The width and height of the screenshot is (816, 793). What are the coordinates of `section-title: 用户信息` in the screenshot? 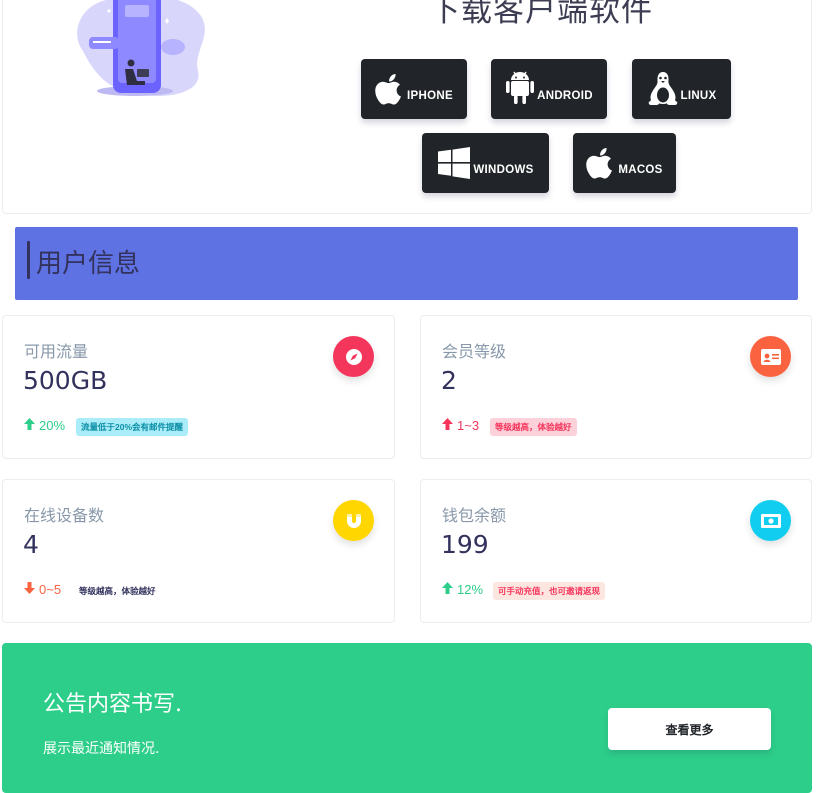 It's located at (88, 264).